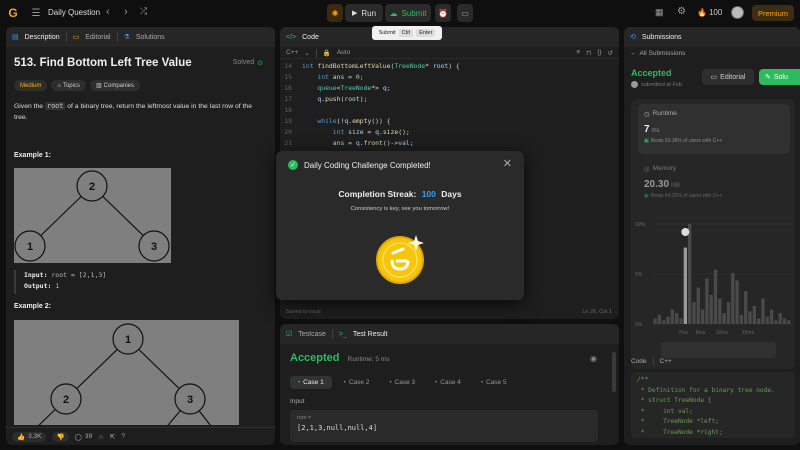 This screenshot has height=450, width=800. Describe the element at coordinates (449, 143) in the screenshot. I see `code-line: 21 ans = q.front()->val;` at that location.